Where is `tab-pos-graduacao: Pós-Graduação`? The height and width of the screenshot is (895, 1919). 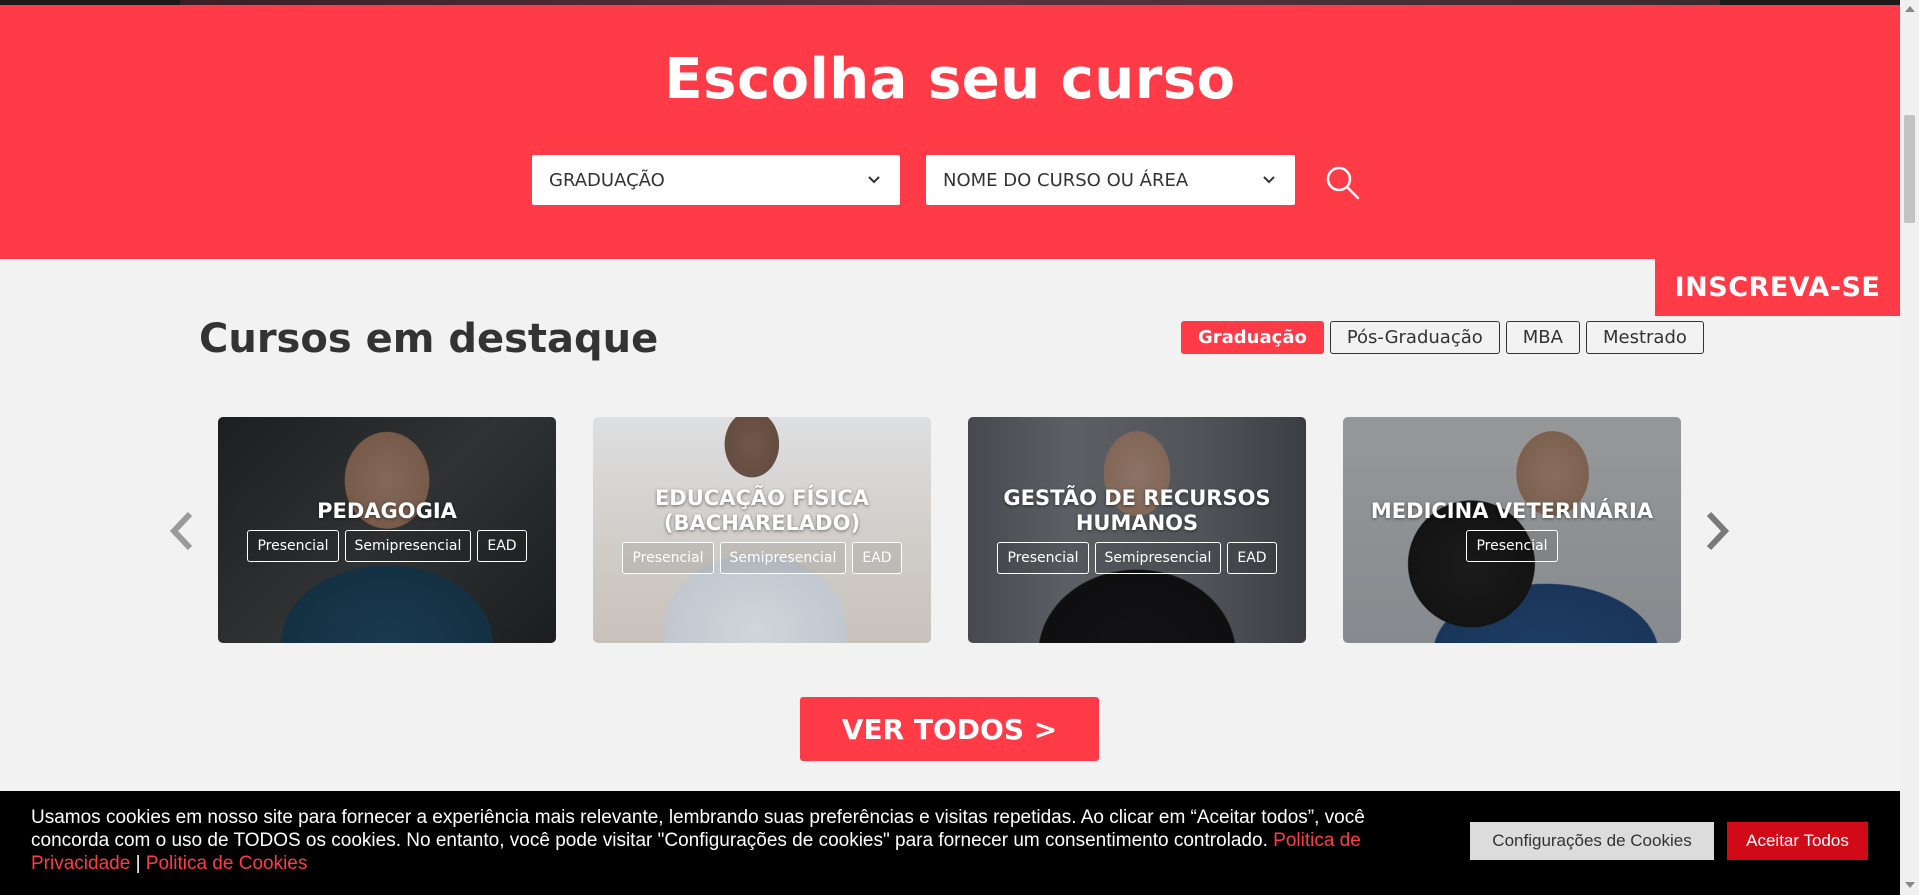 tab-pos-graduacao: Pós-Graduação is located at coordinates (1414, 337).